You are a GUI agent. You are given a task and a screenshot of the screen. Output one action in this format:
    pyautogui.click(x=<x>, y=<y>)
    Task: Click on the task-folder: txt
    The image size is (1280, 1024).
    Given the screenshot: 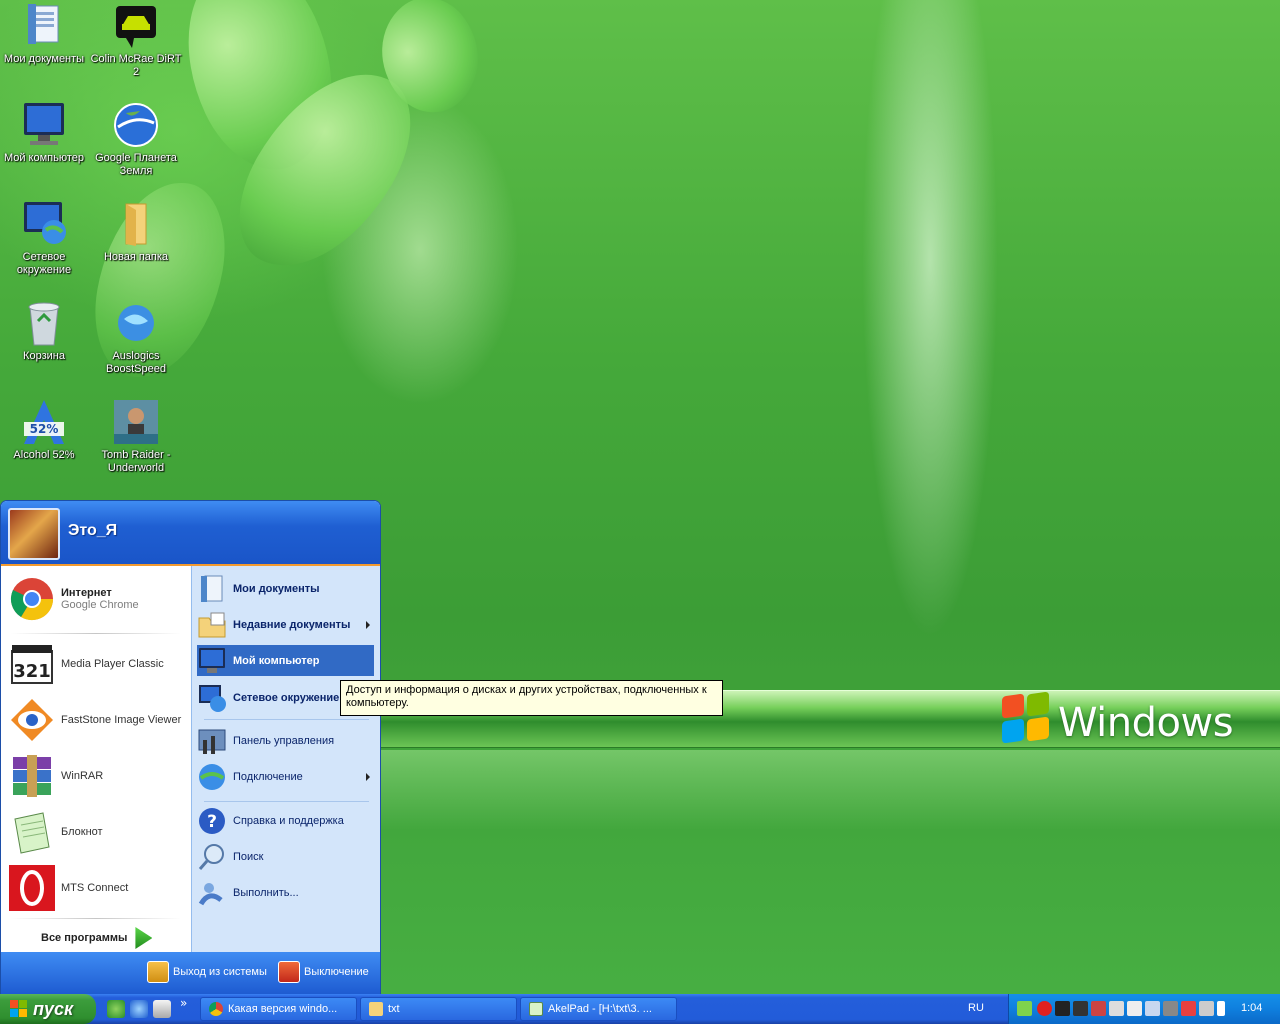 What is the action you would take?
    pyautogui.click(x=438, y=1009)
    